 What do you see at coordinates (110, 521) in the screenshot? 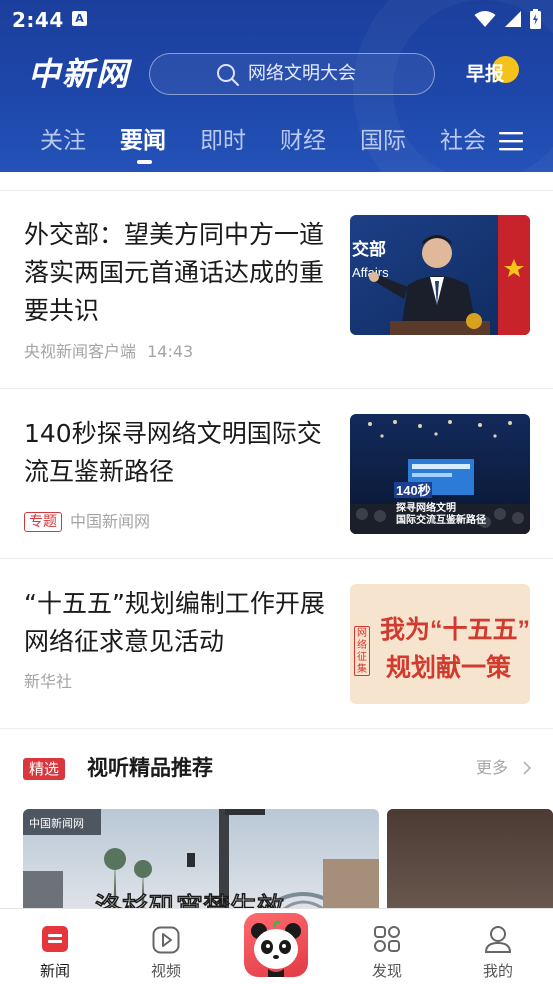
I see `article-source: 中国新闻网` at bounding box center [110, 521].